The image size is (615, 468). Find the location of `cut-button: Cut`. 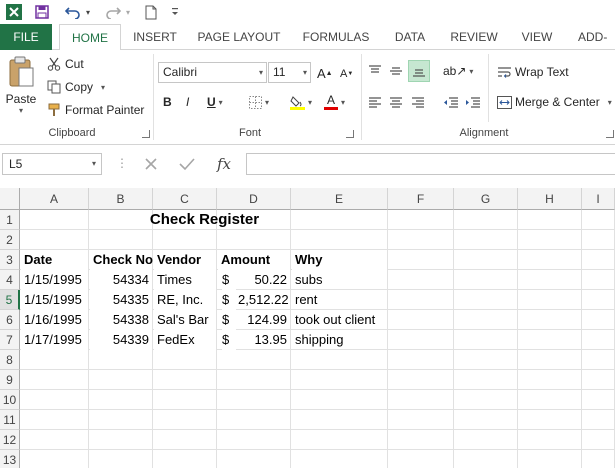

cut-button: Cut is located at coordinates (64, 64).